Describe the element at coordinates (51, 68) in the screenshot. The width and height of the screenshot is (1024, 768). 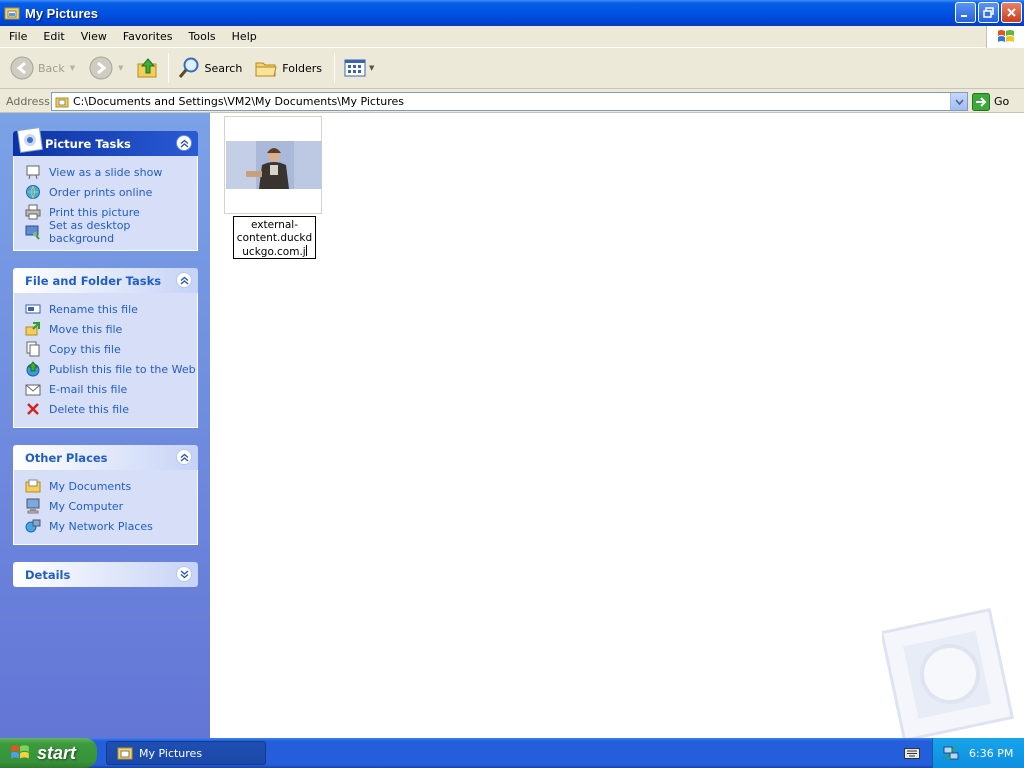
I see `back-label: Back` at that location.